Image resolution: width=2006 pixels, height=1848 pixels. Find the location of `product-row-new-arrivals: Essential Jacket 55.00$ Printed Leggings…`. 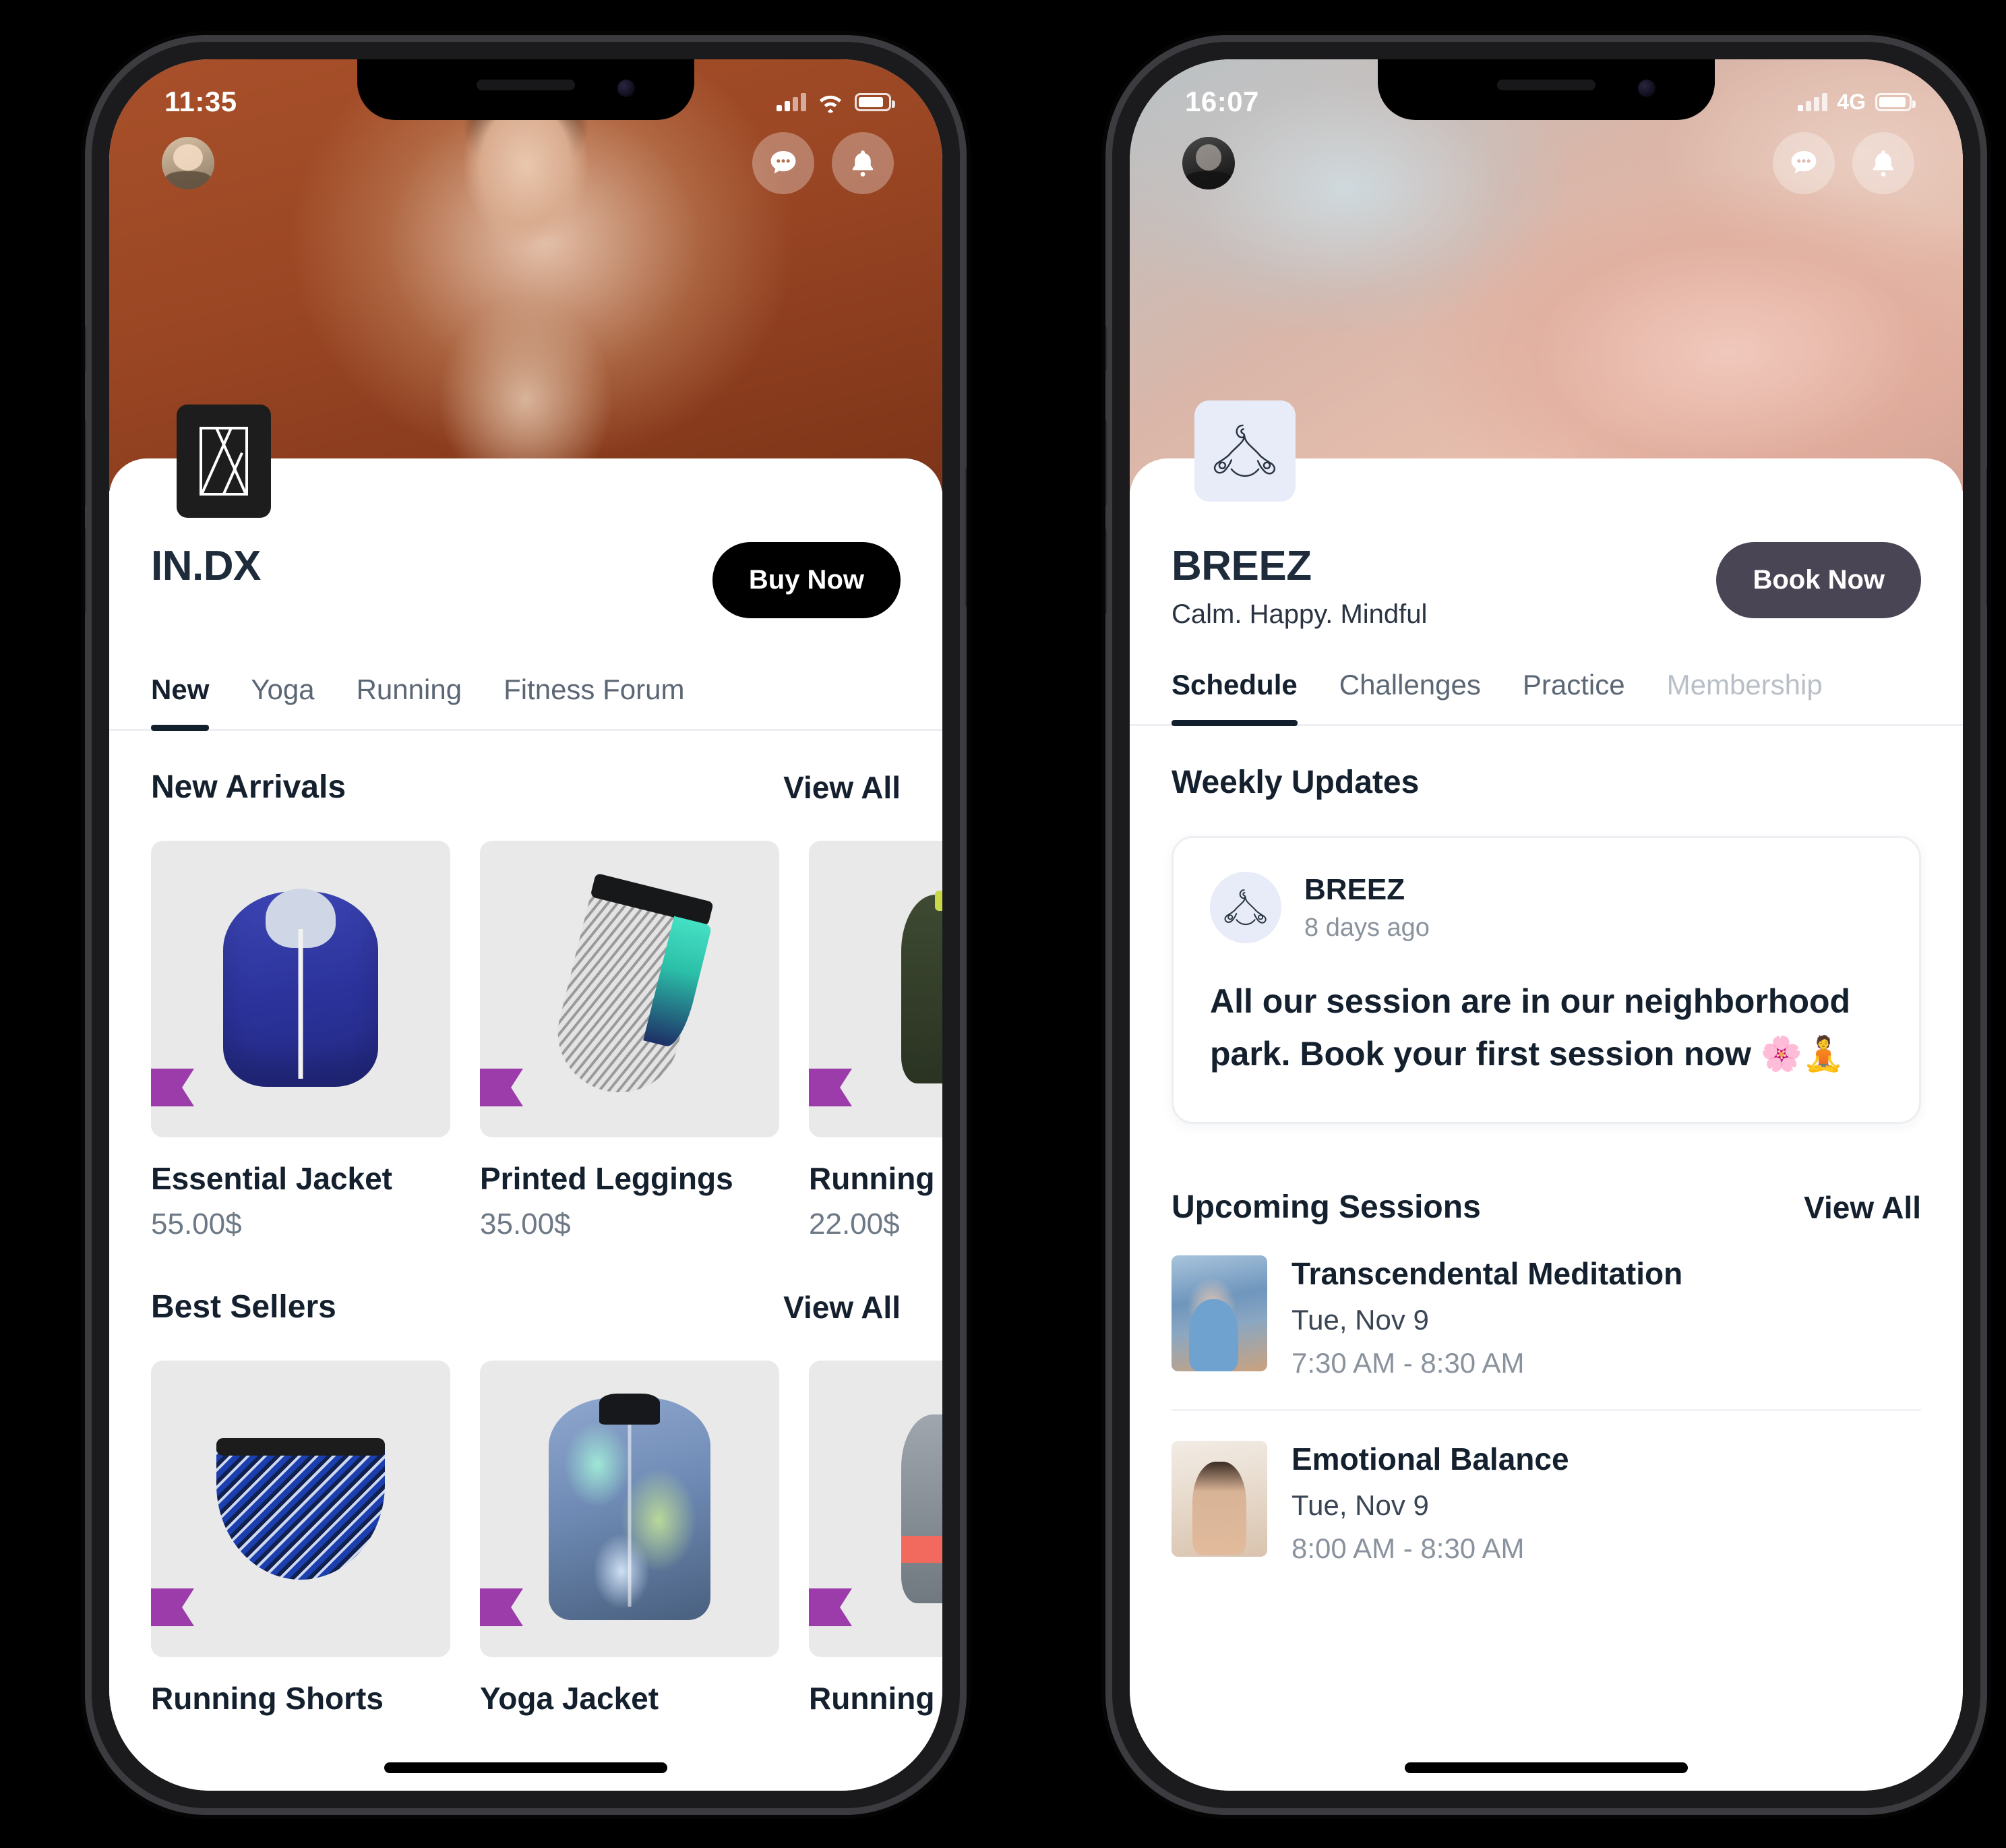

product-row-new-arrivals: Essential Jacket 55.00$ Printed Leggings… is located at coordinates (525, 1023).